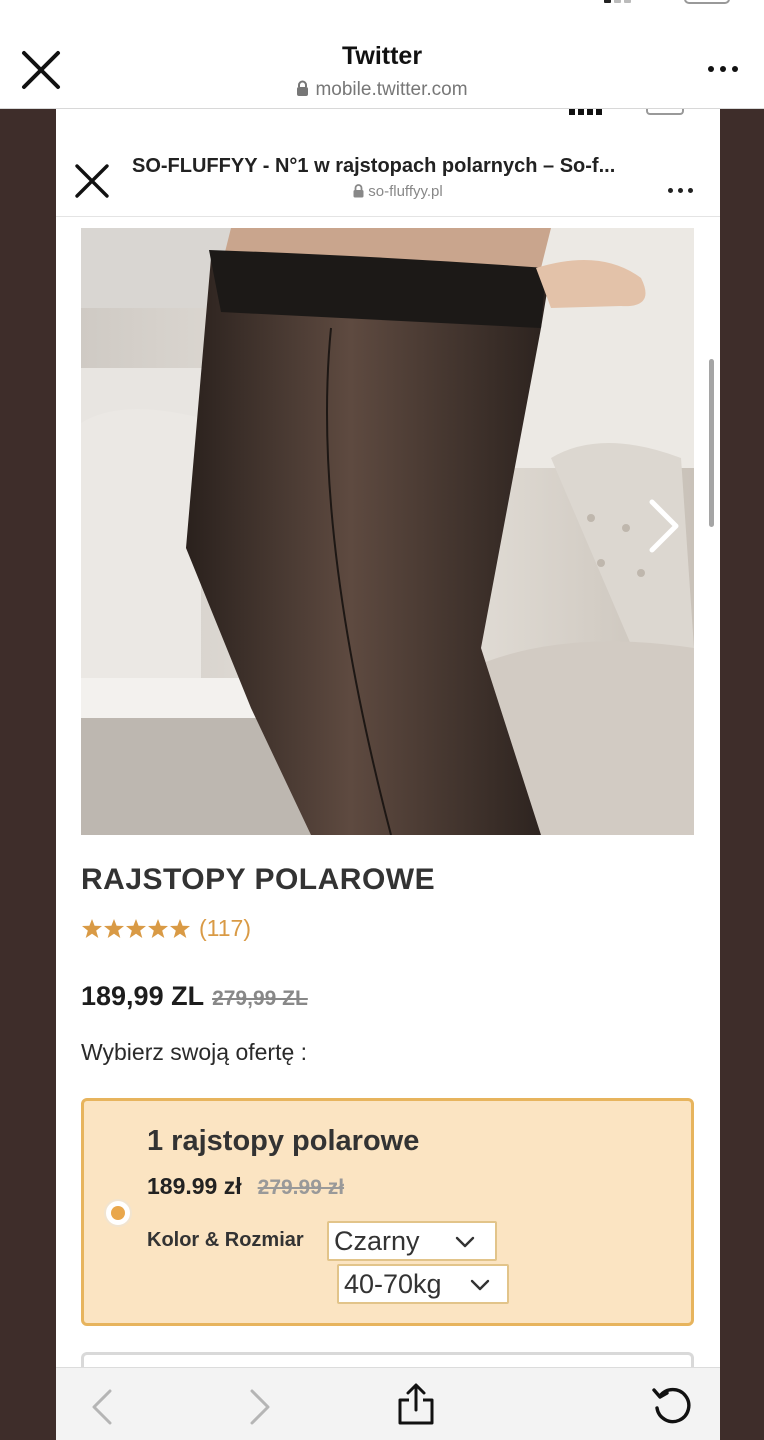 The width and height of the screenshot is (764, 1440). Describe the element at coordinates (416, 1404) in the screenshot. I see `share-icon` at that location.